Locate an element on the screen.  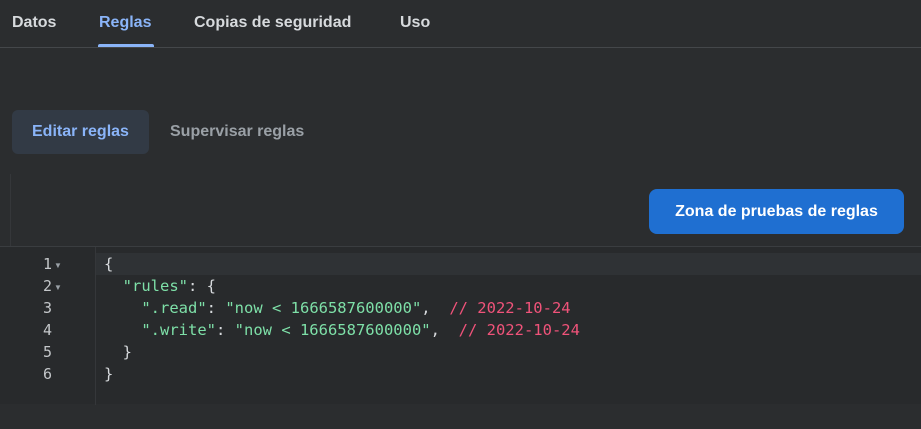
code-key: "rules" is located at coordinates (155, 286).